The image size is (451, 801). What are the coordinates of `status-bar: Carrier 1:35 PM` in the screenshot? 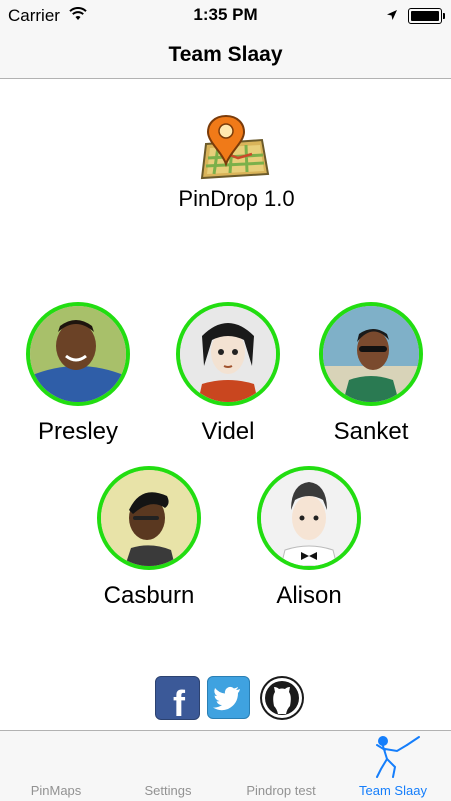 It's located at (225, 16).